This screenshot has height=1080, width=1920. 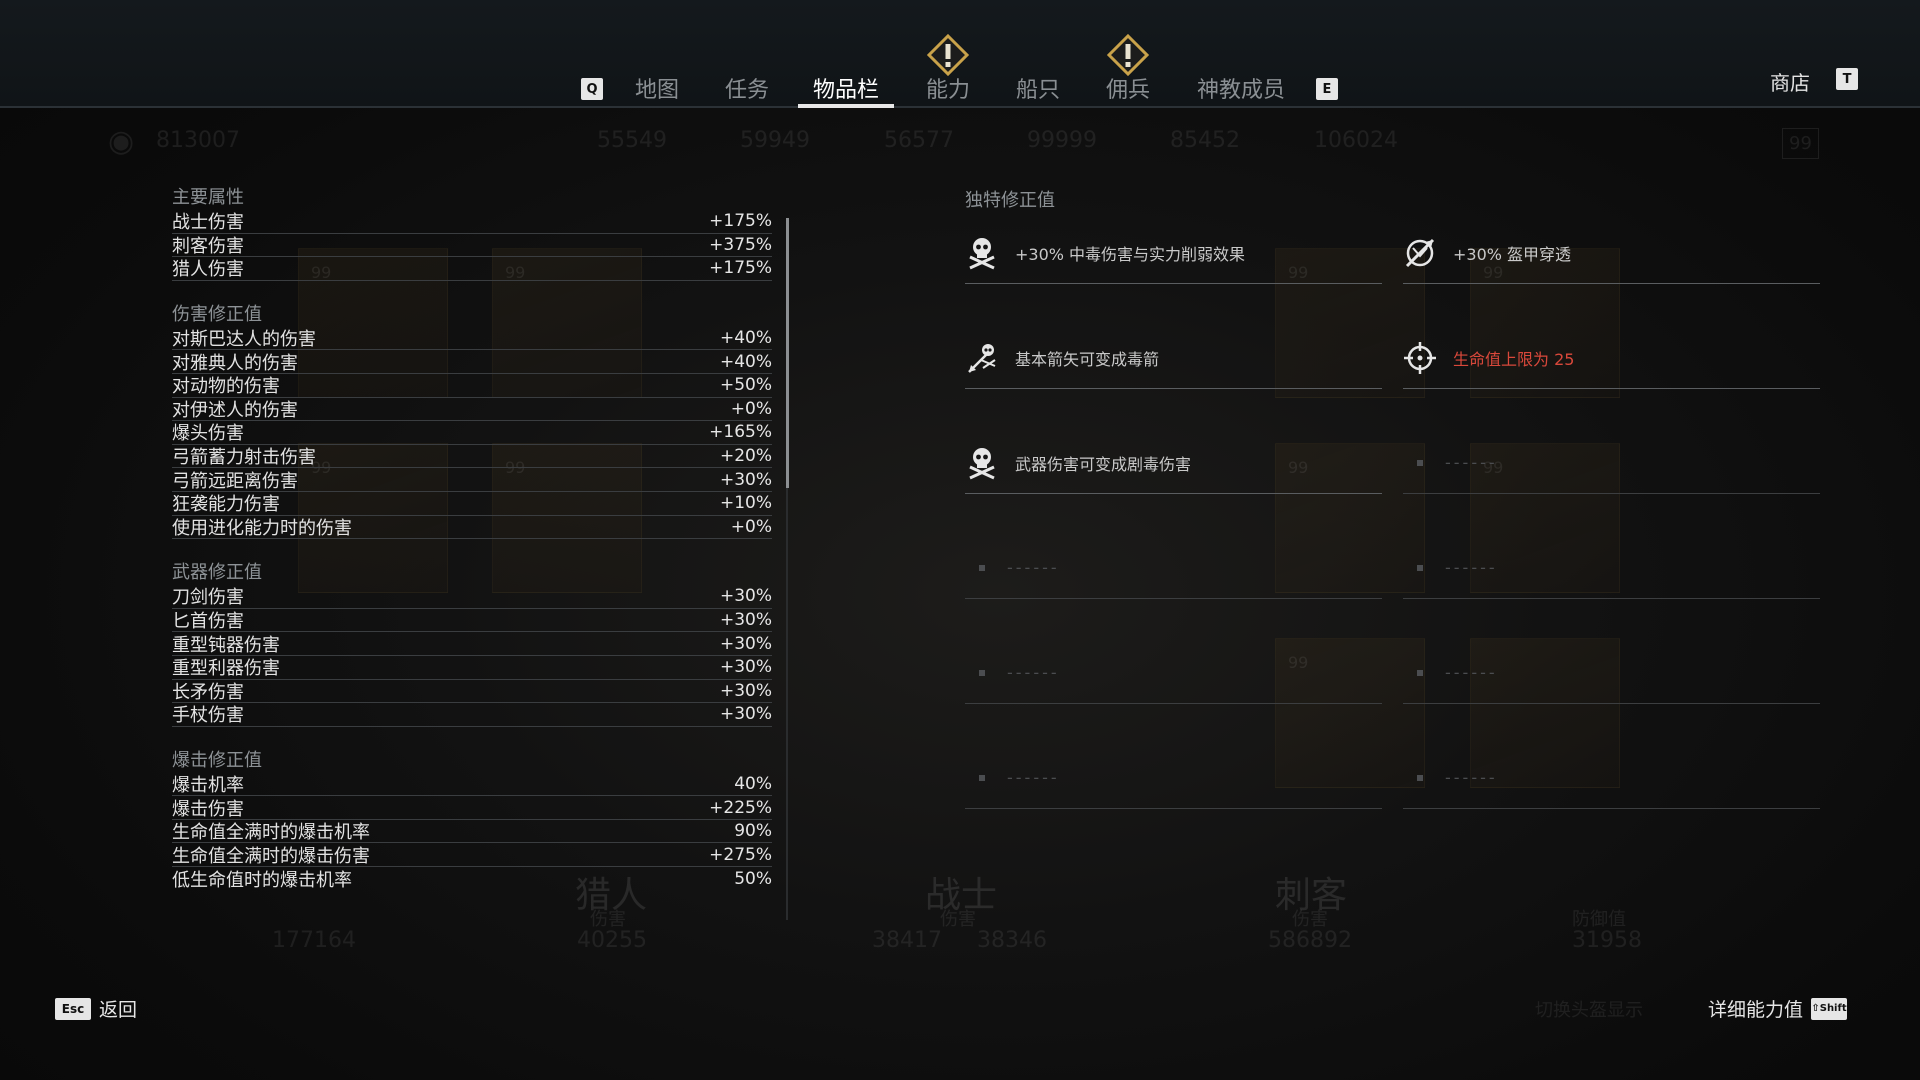 I want to click on stat-row: 匕首伤害 +30%, so click(x=472, y=621).